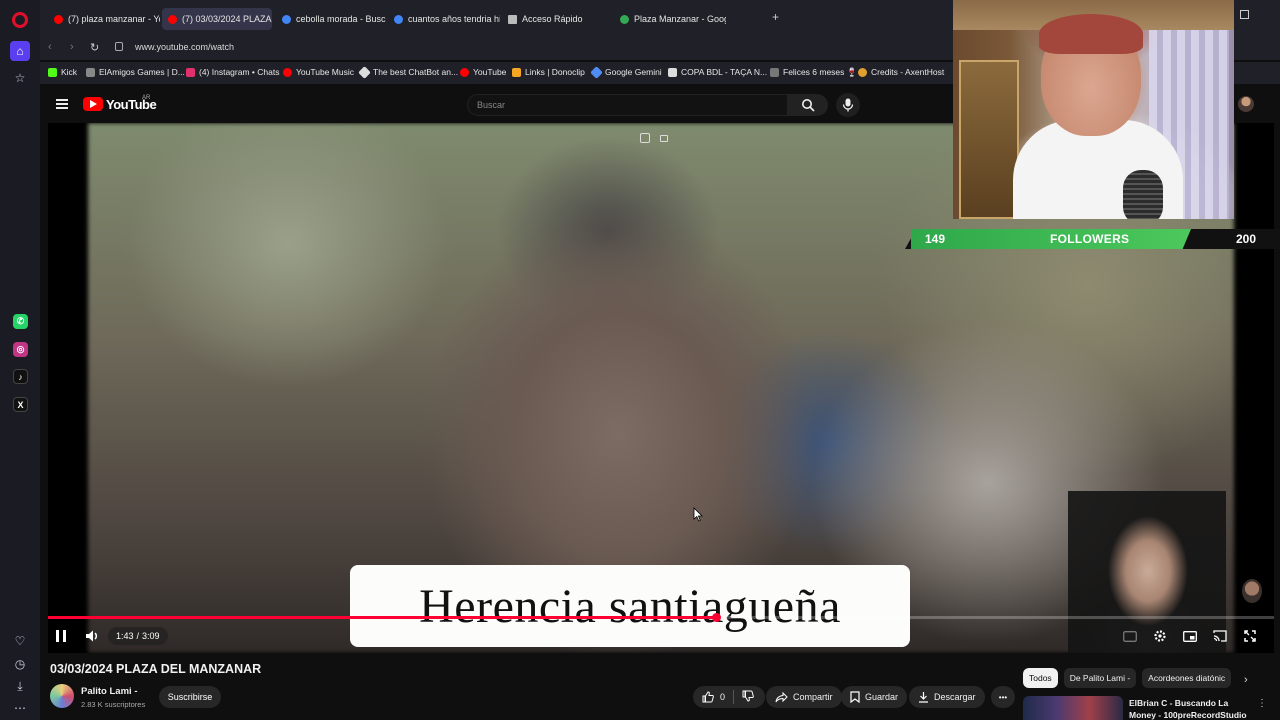  I want to click on bookmark-youtube: YouTube, so click(483, 72).